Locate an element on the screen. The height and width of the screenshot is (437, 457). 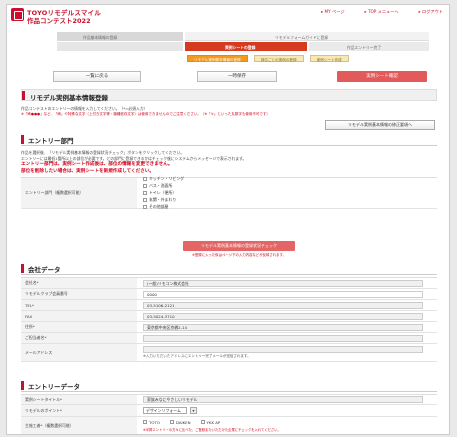
row-label: エントリー部門（複数選択可能） is located at coordinates (79, 193).